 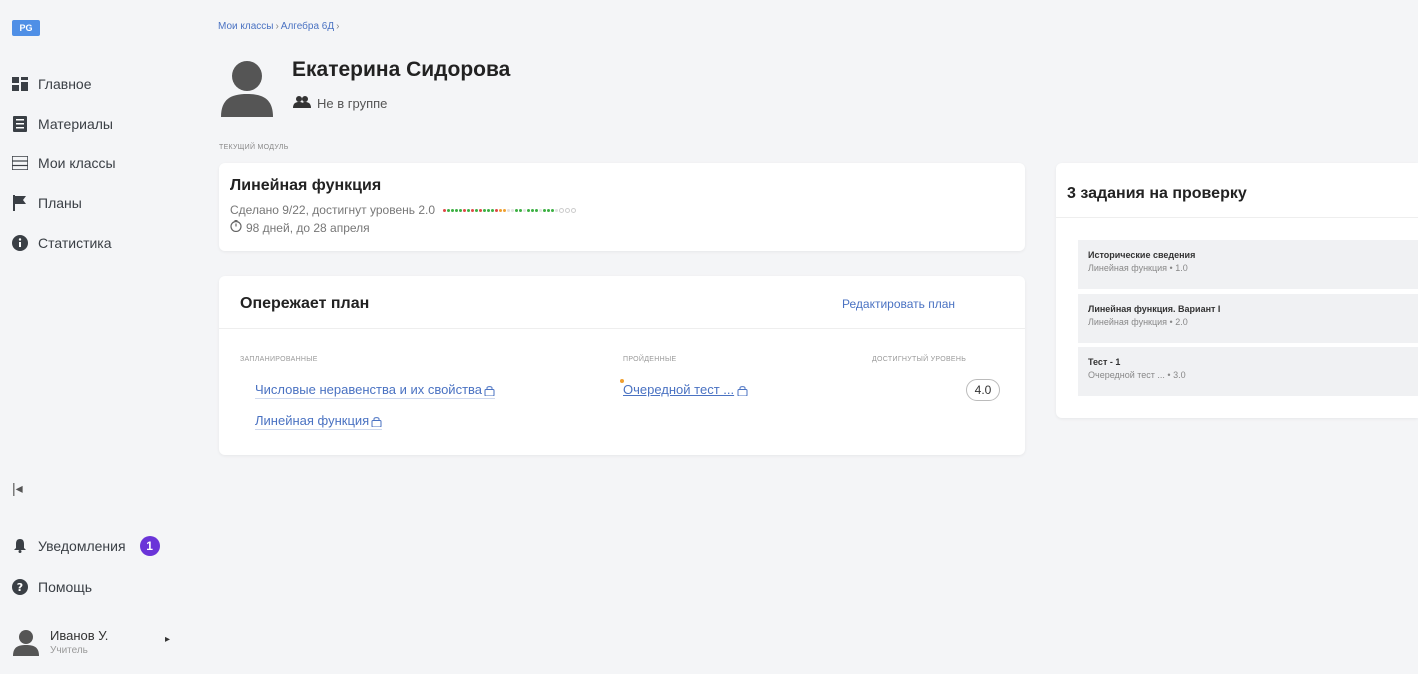 I want to click on group-icon, so click(x=302, y=103).